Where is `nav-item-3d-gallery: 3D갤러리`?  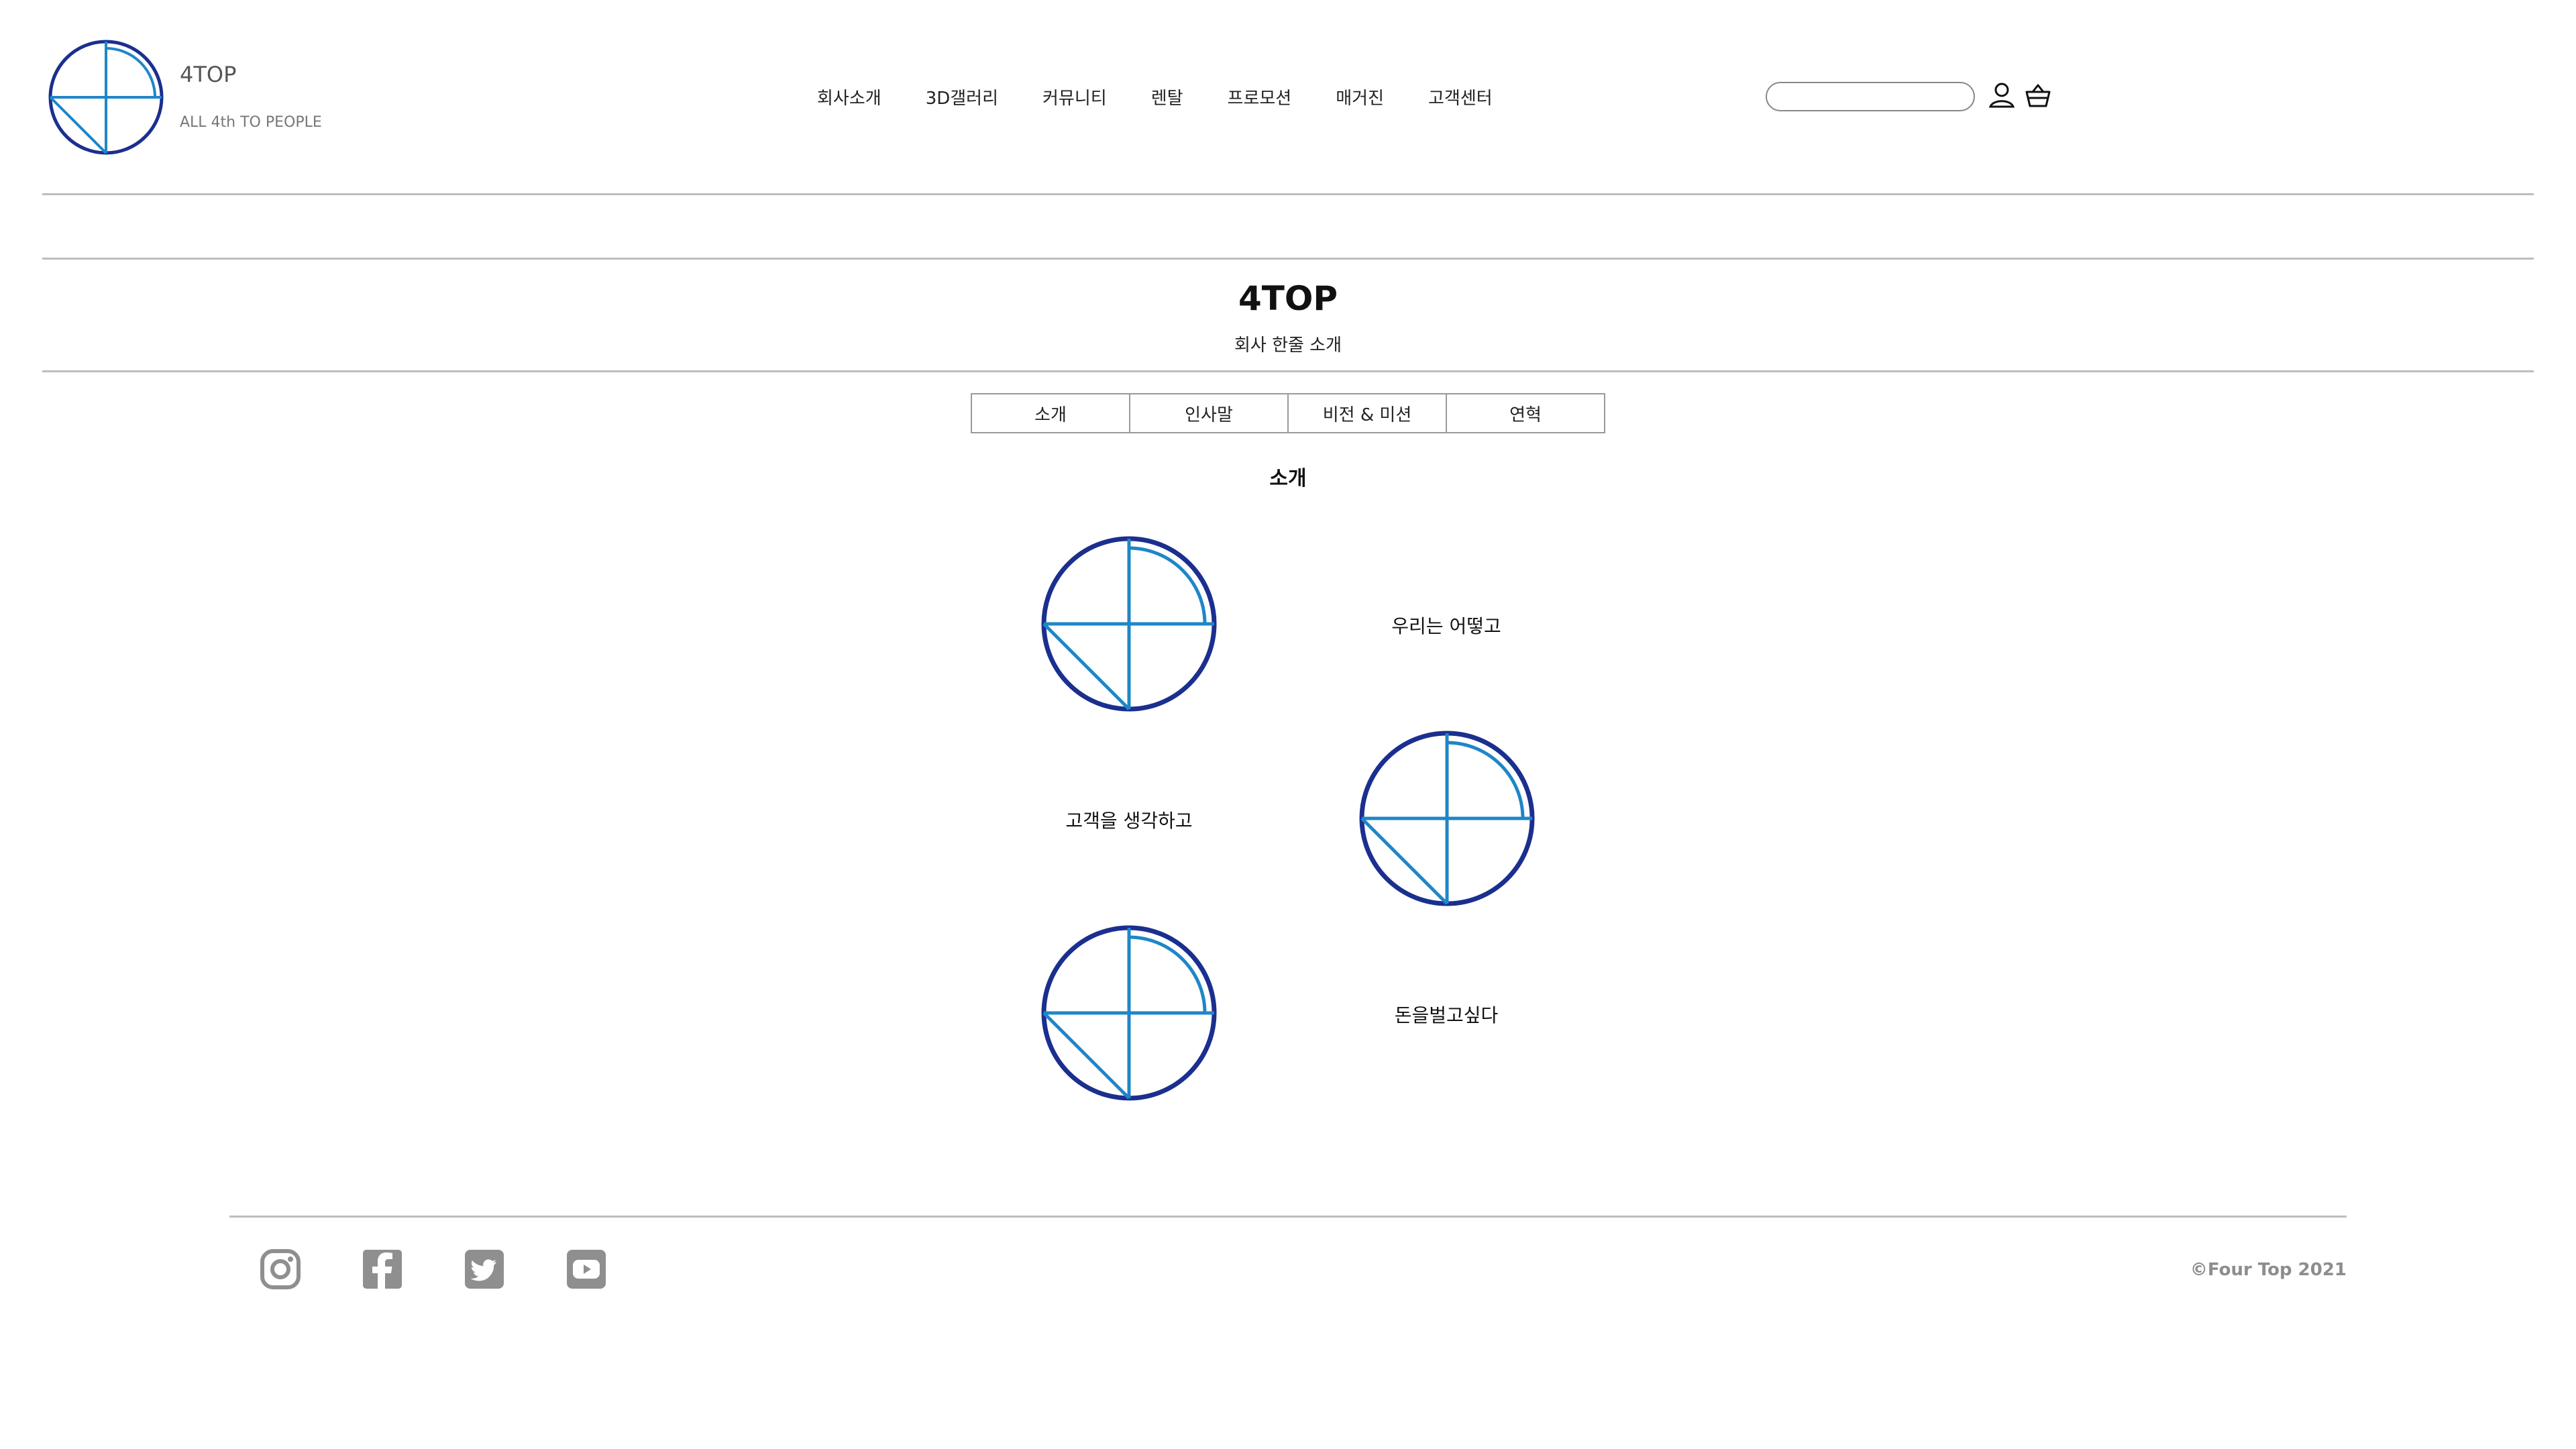 nav-item-3d-gallery: 3D갤러리 is located at coordinates (962, 97).